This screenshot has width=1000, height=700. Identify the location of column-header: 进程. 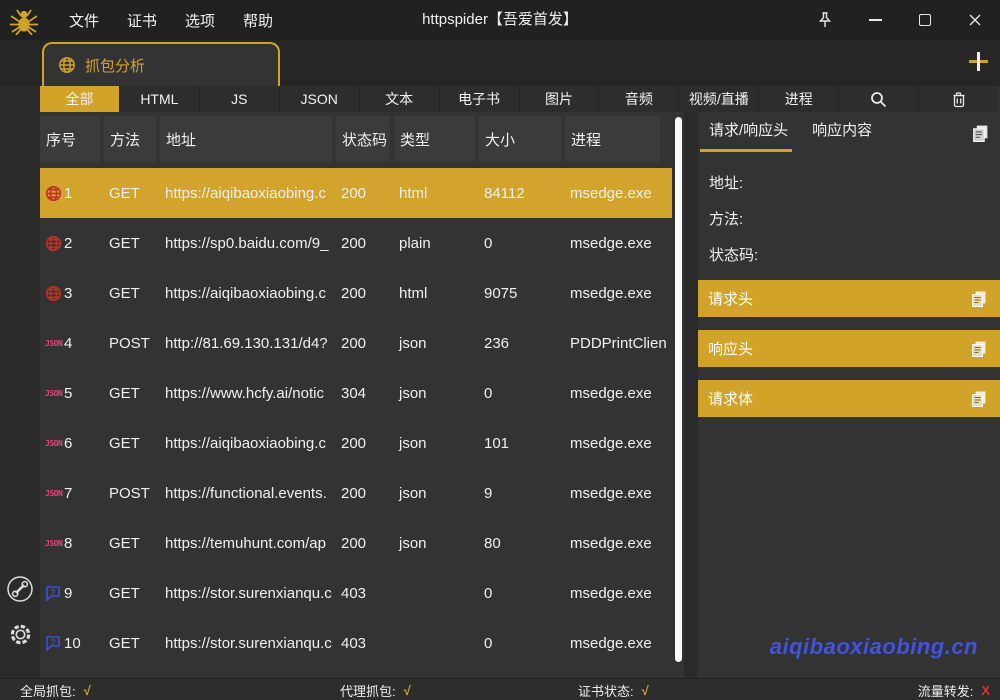
(612, 139).